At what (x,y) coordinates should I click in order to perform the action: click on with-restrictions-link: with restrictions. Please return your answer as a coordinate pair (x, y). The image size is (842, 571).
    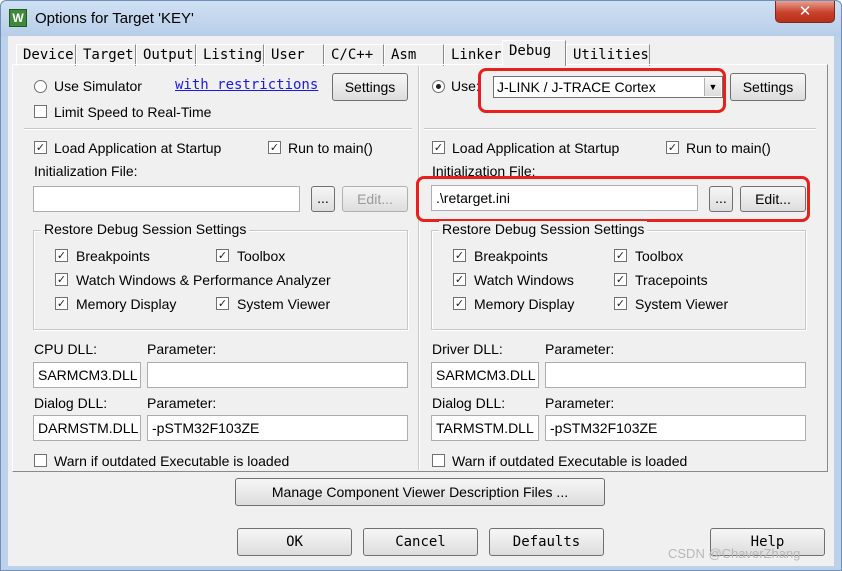
    Looking at the image, I should click on (246, 85).